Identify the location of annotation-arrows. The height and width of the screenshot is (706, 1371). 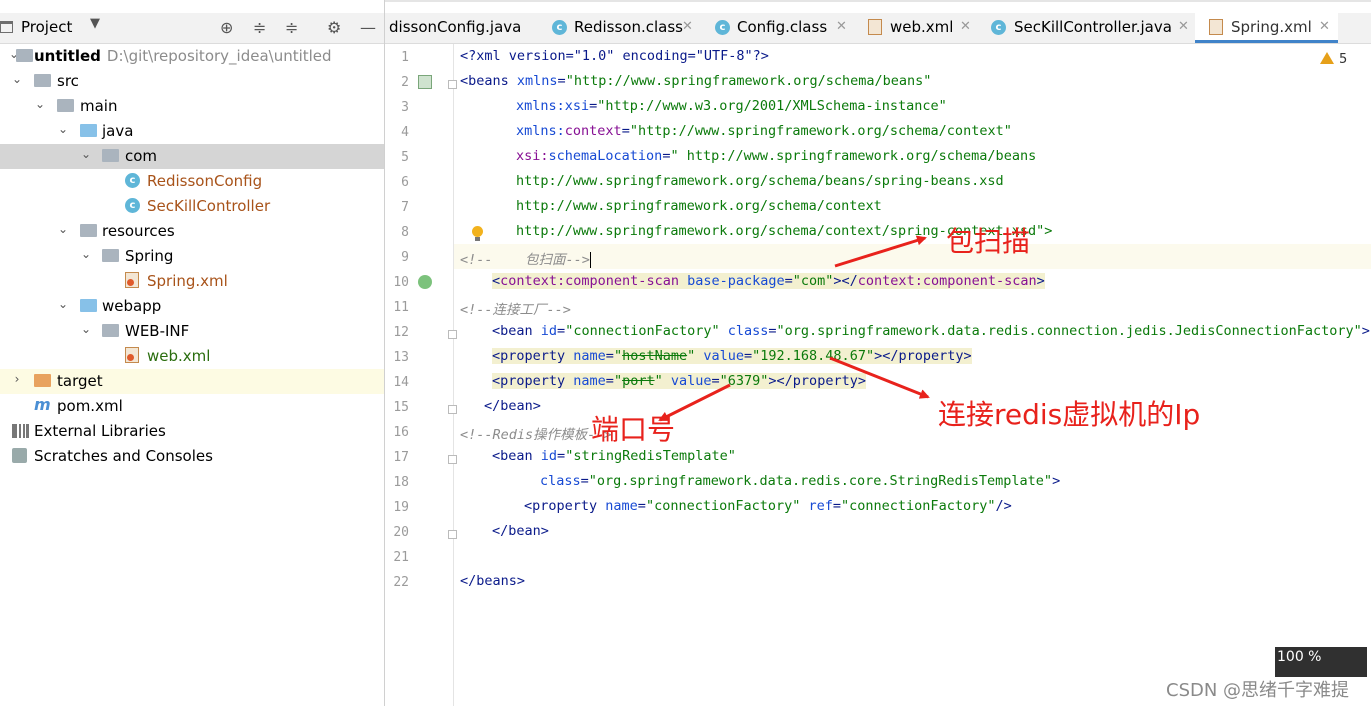
(794, 328).